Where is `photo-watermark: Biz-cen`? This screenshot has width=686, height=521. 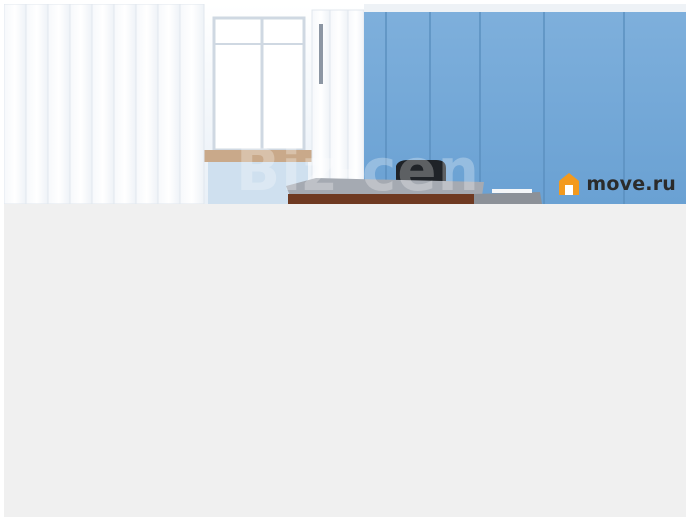
photo-watermark: Biz-cen is located at coordinates (358, 170).